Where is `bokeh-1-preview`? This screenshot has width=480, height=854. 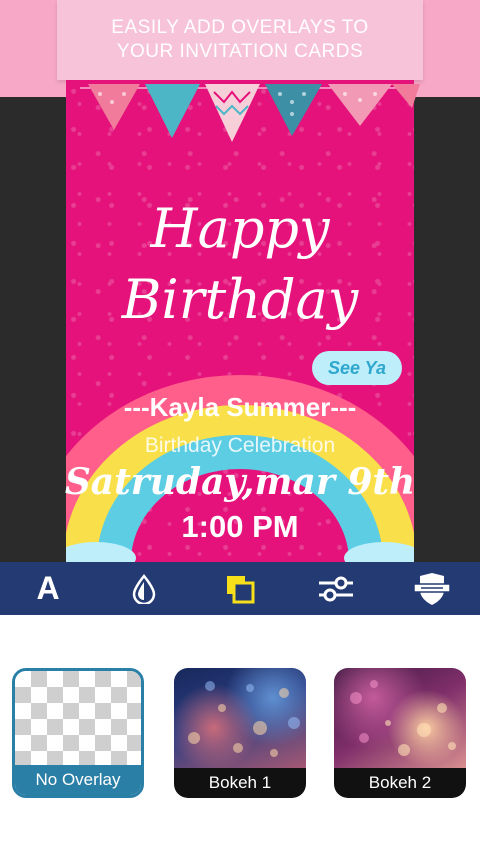
bokeh-1-preview is located at coordinates (240, 718).